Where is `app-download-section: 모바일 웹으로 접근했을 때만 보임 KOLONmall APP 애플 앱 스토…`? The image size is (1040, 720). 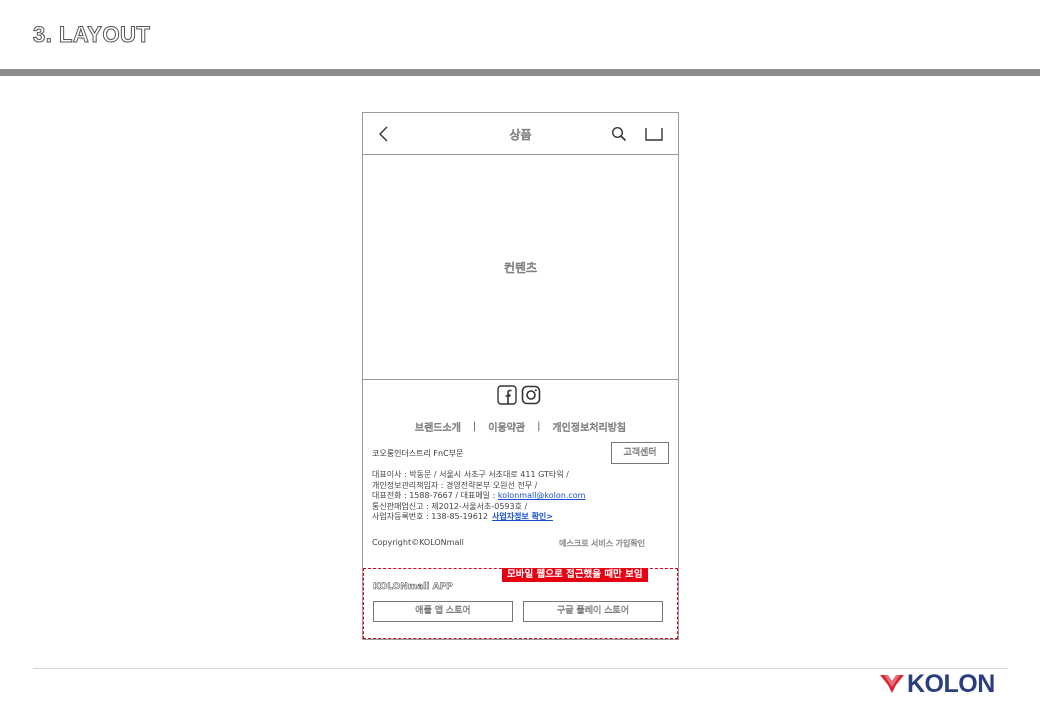
app-download-section: 모바일 웹으로 접근했을 때만 보임 KOLONmall APP 애플 앱 스토… is located at coordinates (520, 603).